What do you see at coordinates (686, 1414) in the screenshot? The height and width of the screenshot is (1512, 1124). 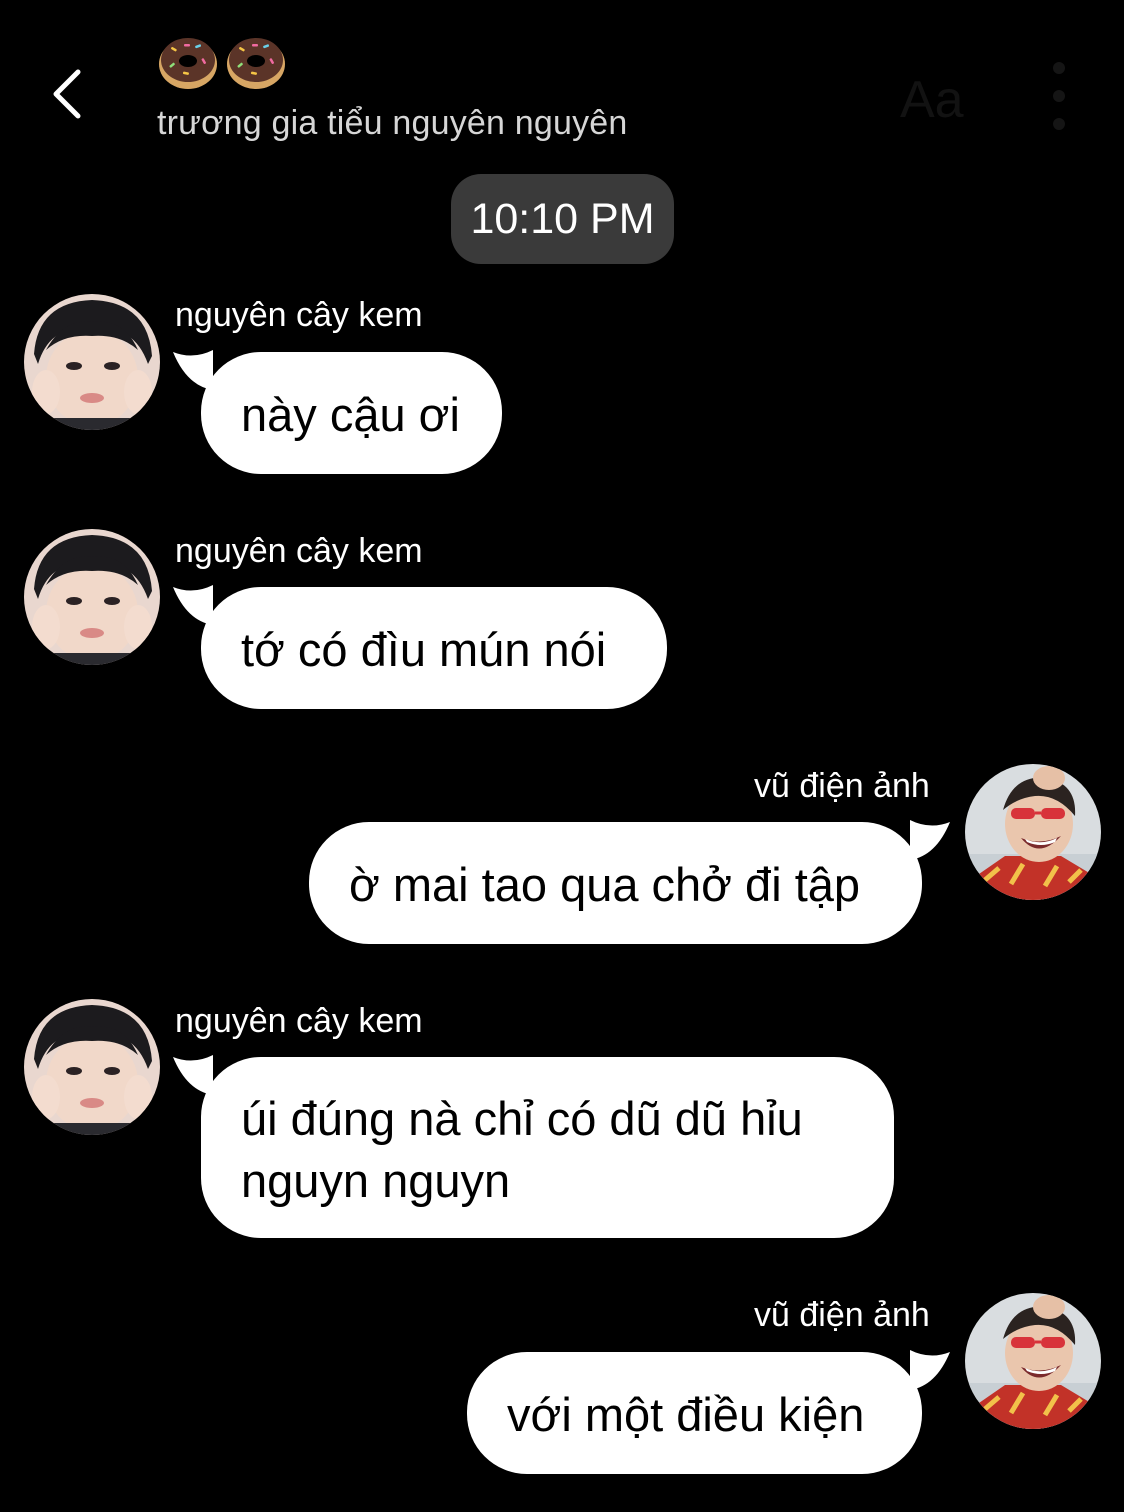 I see `message-text: với một điều kiện` at bounding box center [686, 1414].